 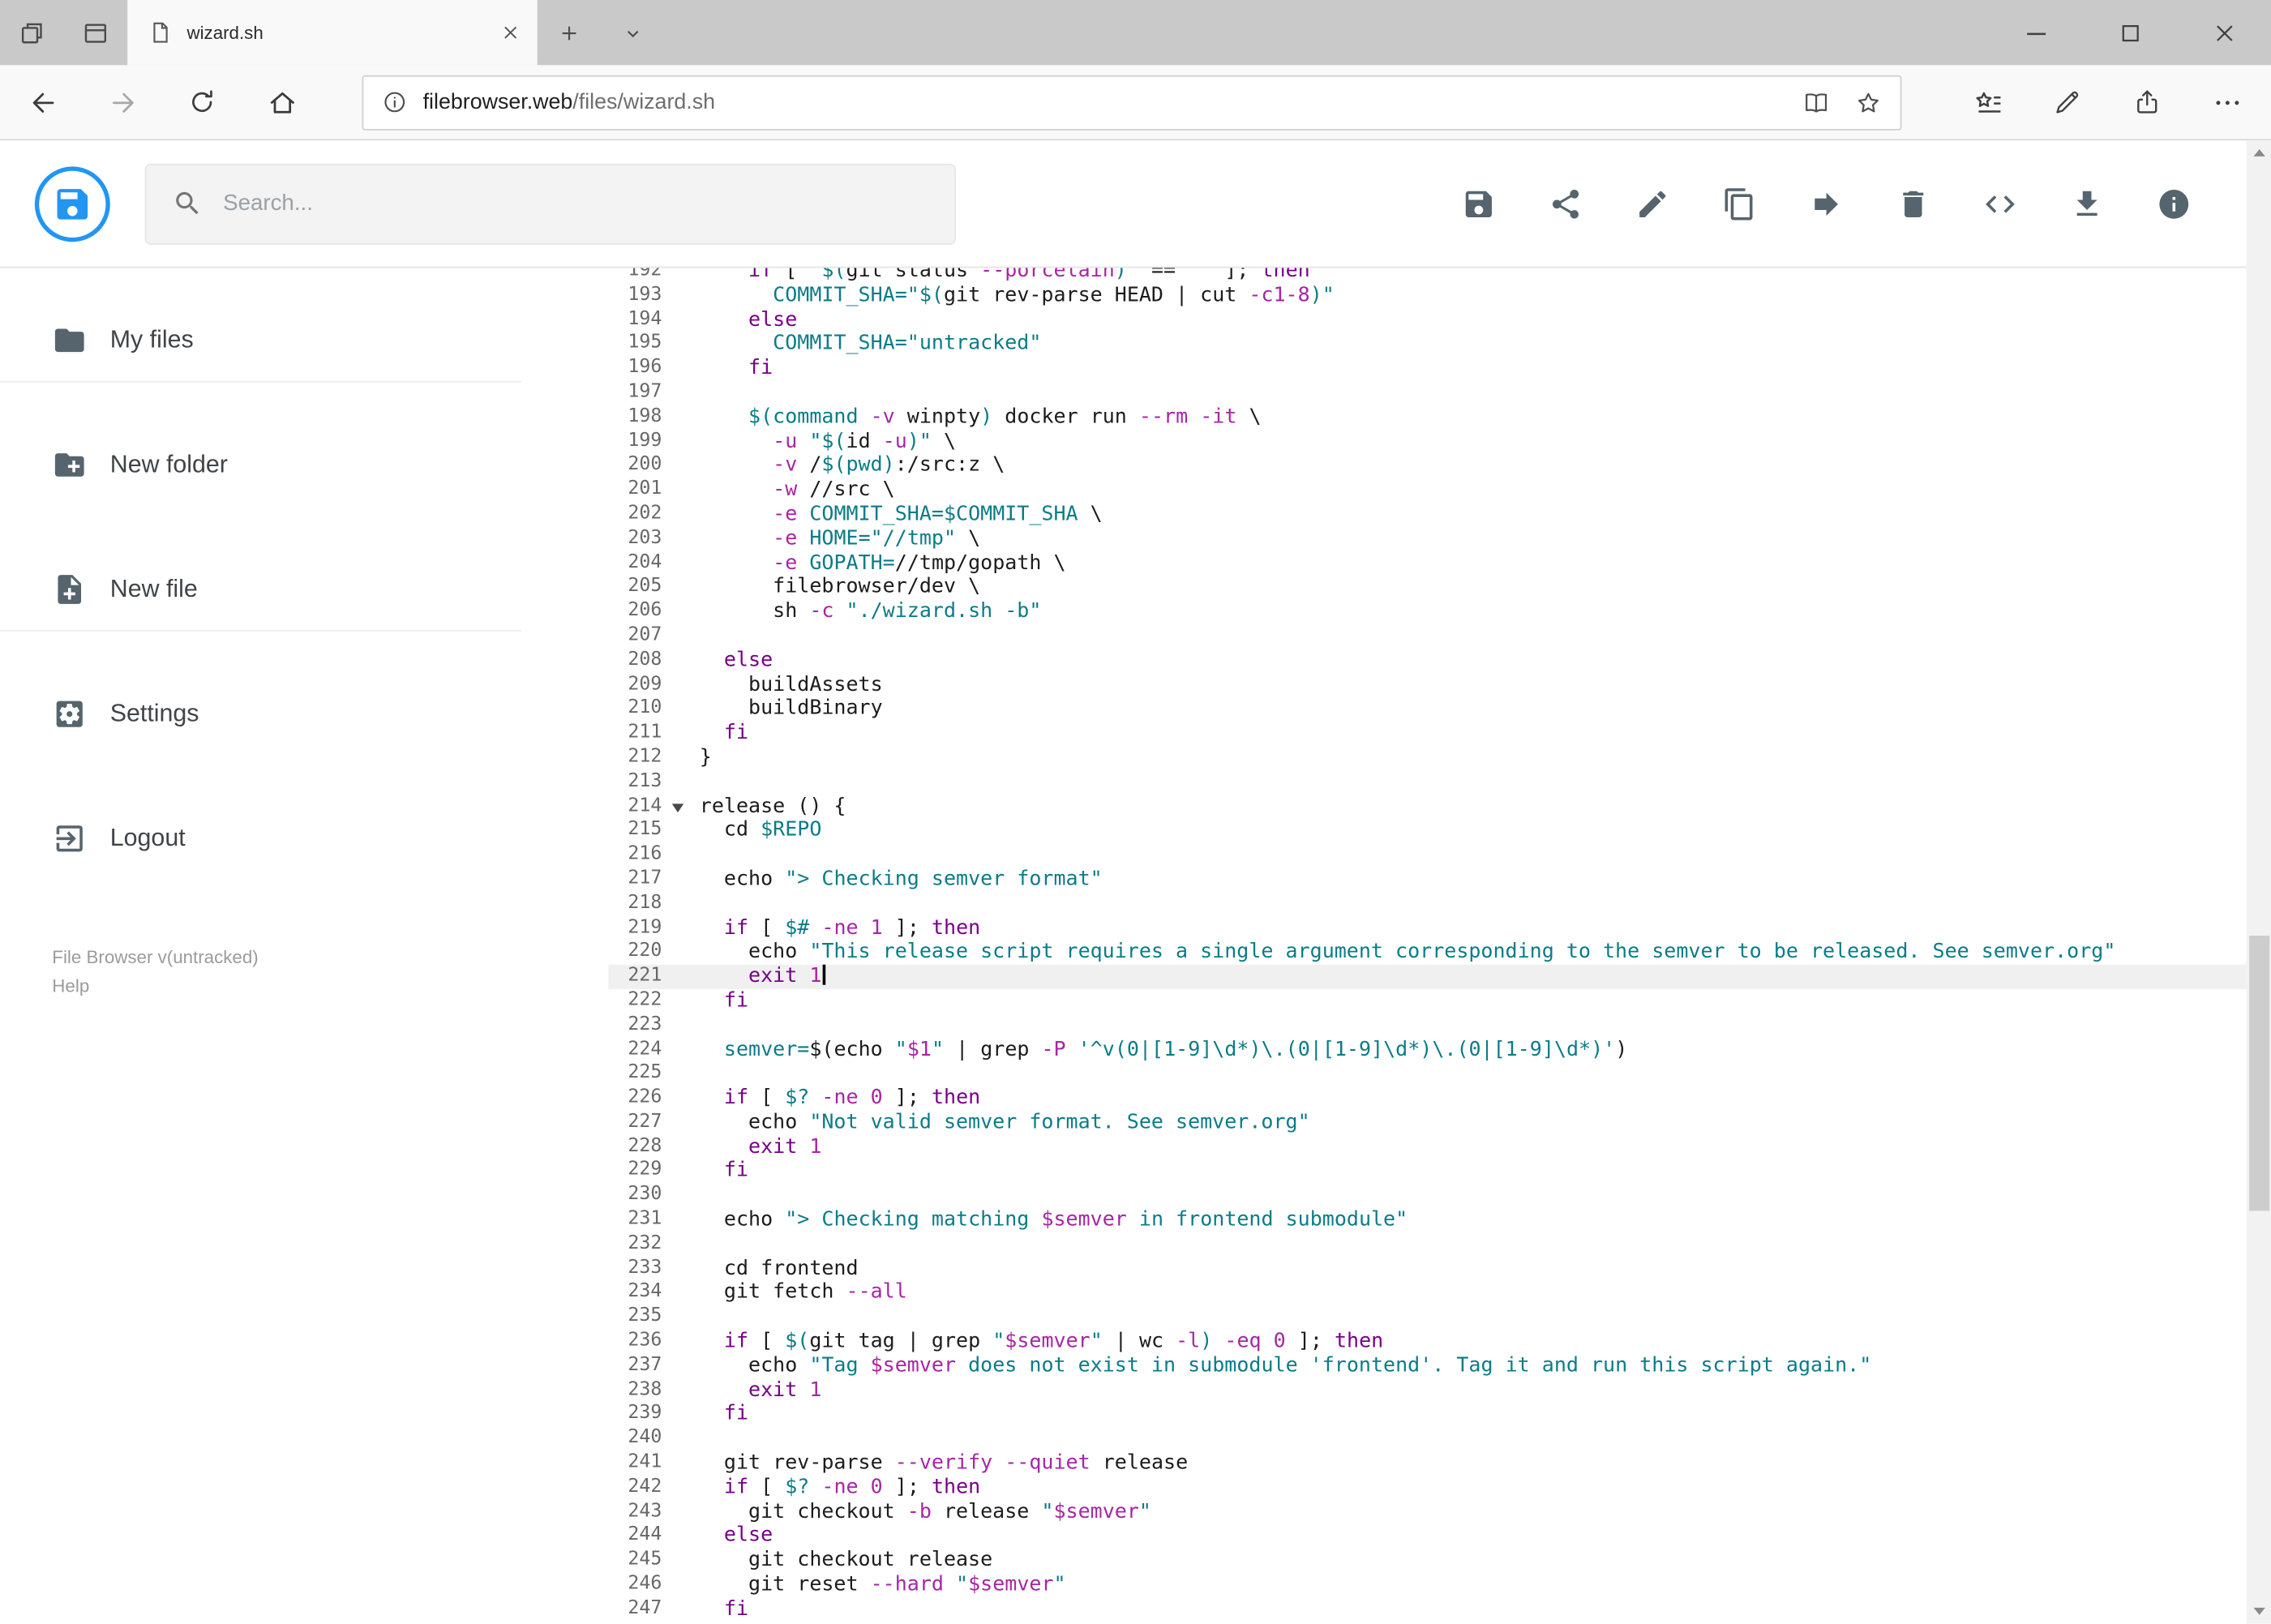 What do you see at coordinates (2130, 33) in the screenshot?
I see `maximize-button` at bounding box center [2130, 33].